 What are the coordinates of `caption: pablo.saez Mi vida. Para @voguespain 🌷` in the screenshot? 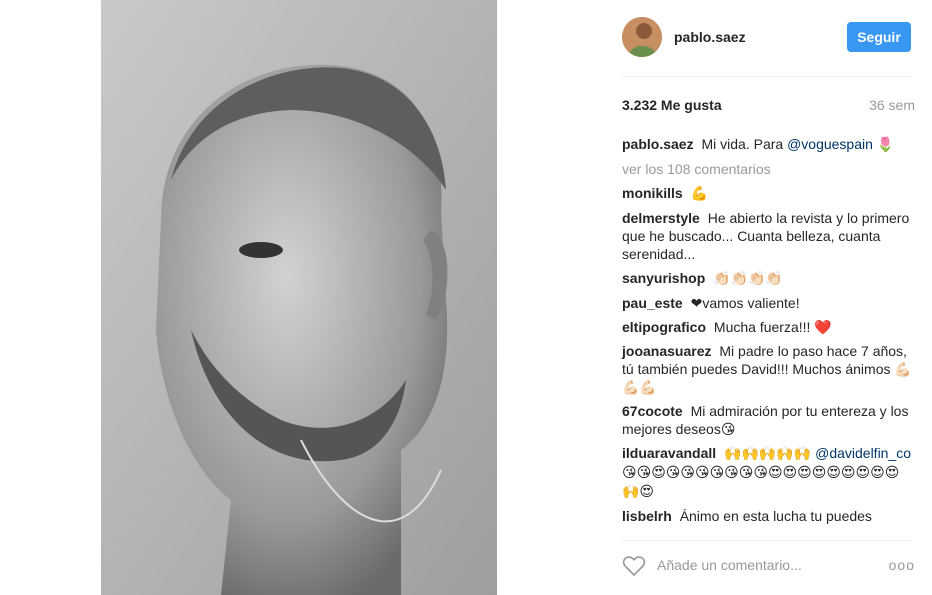 It's located at (767, 144).